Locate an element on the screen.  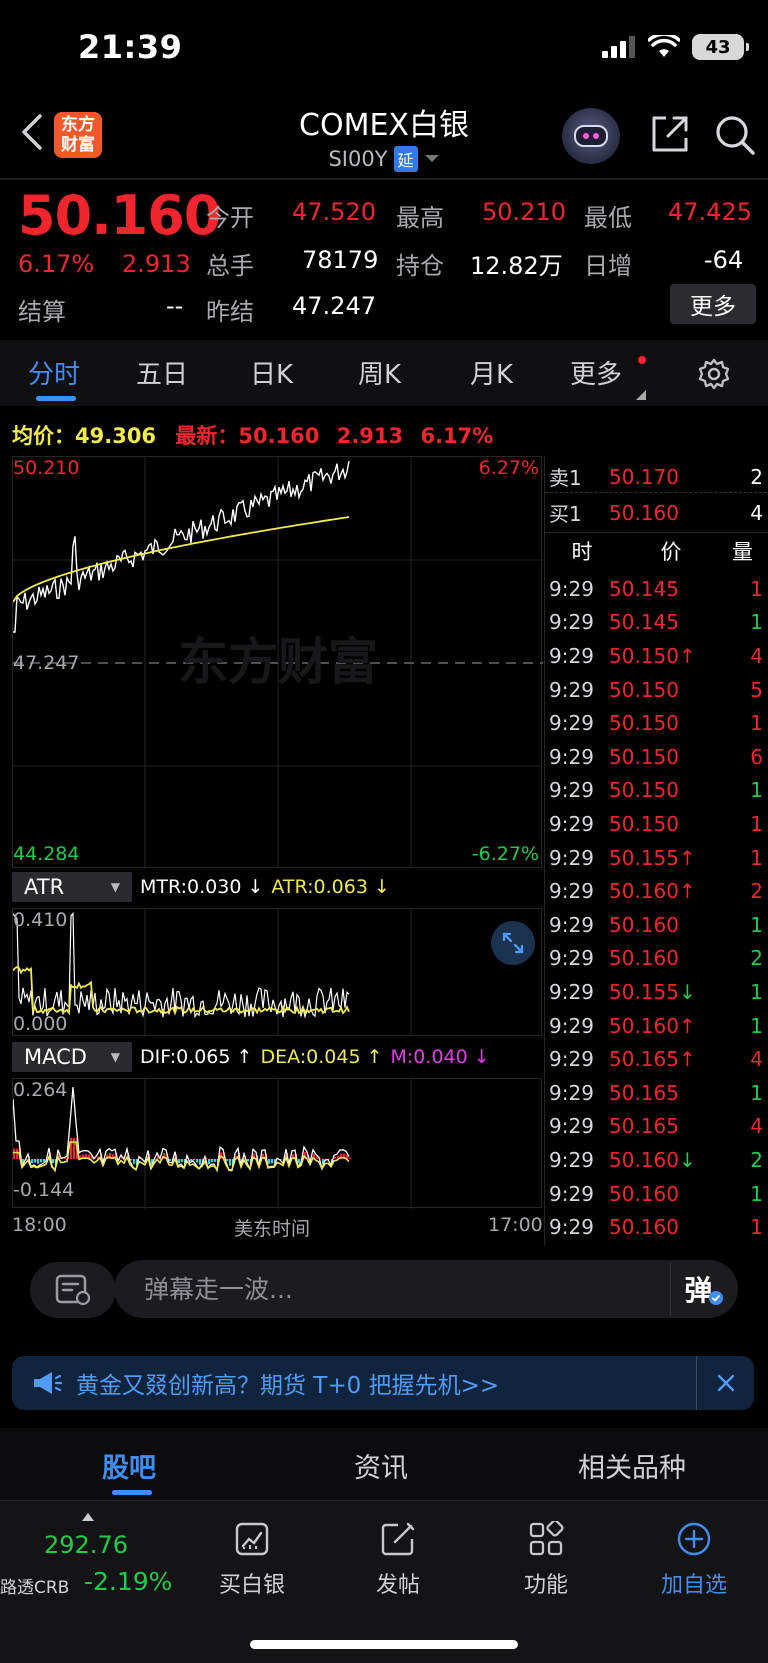
tab-five-day: 五日 is located at coordinates (162, 372).